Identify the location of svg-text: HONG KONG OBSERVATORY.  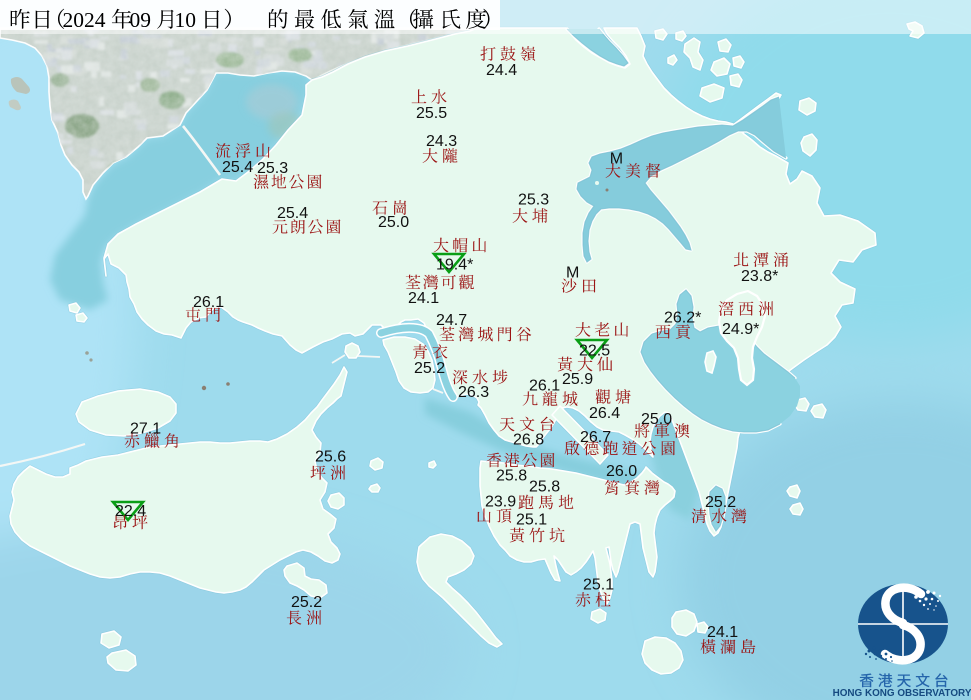
(902, 693).